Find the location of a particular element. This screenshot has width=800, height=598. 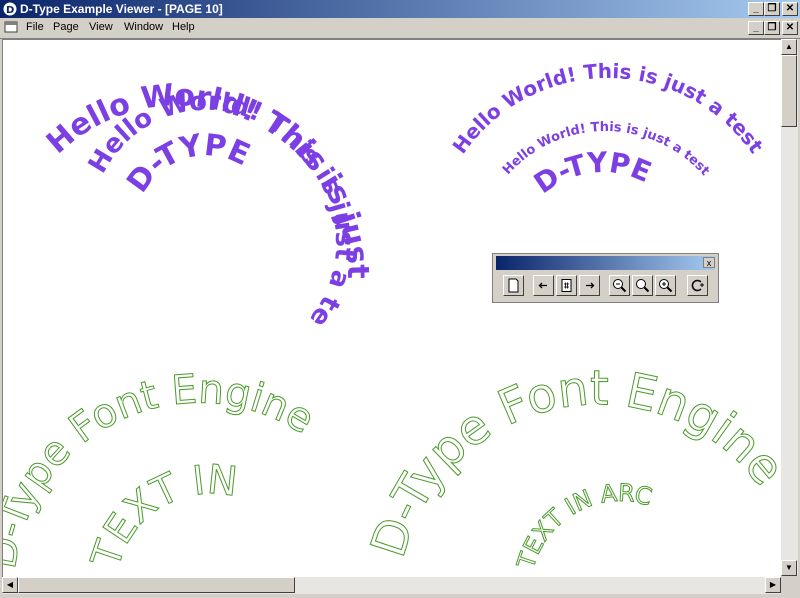

vertical-scroll-thumb is located at coordinates (789, 91).